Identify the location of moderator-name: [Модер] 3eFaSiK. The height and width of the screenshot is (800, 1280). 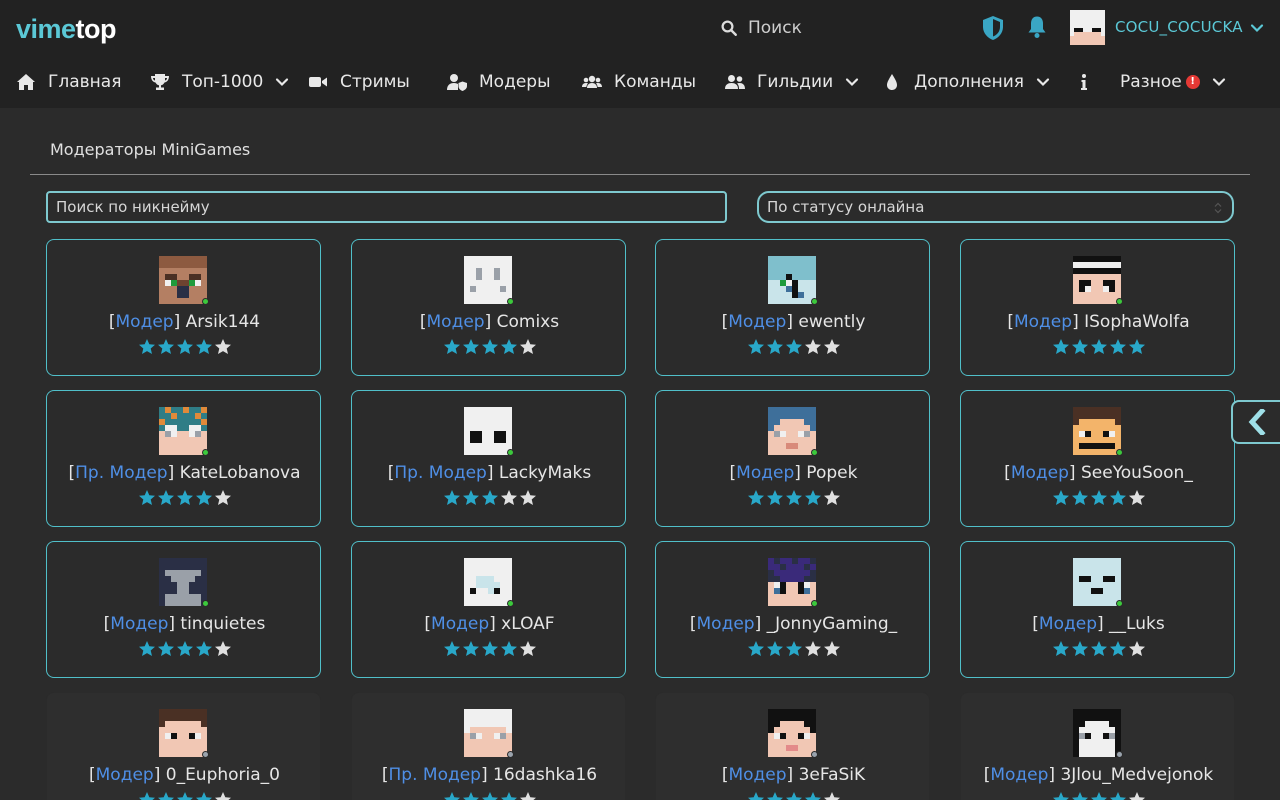
(793, 775).